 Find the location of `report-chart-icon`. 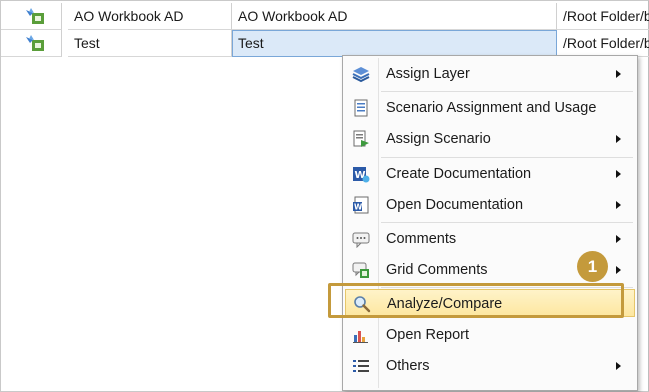

report-chart-icon is located at coordinates (360, 337).